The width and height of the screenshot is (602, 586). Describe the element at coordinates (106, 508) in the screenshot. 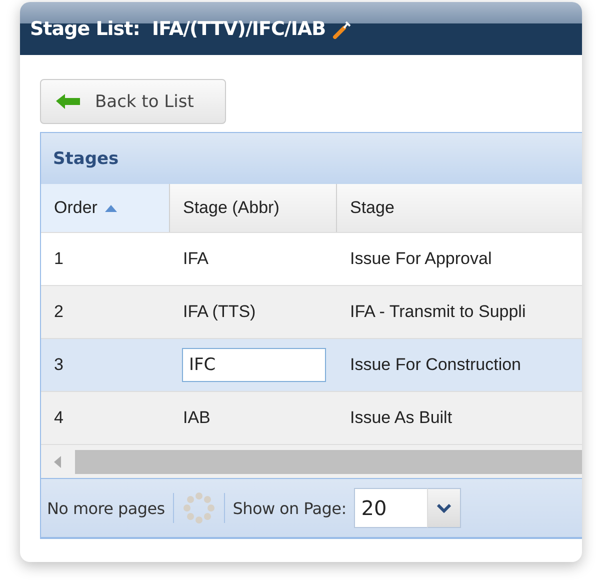

I see `pager-status: No more pages` at that location.